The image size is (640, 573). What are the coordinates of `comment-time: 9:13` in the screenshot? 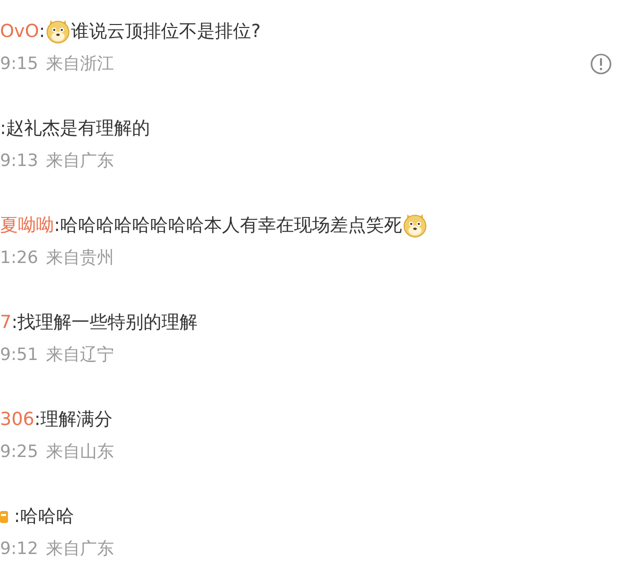 It's located at (19, 160).